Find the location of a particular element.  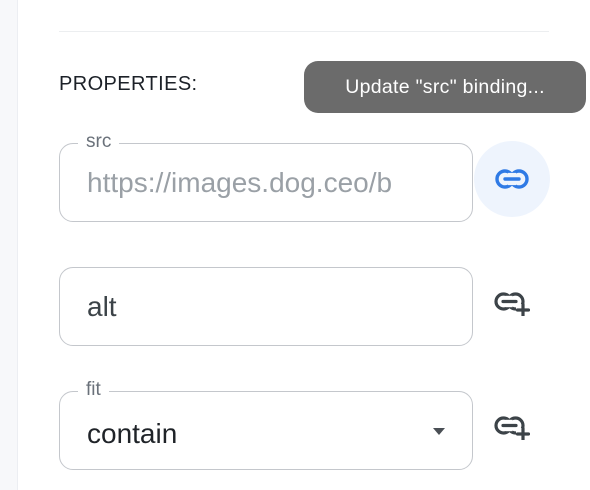

alt-field-value: alt is located at coordinates (267, 306).